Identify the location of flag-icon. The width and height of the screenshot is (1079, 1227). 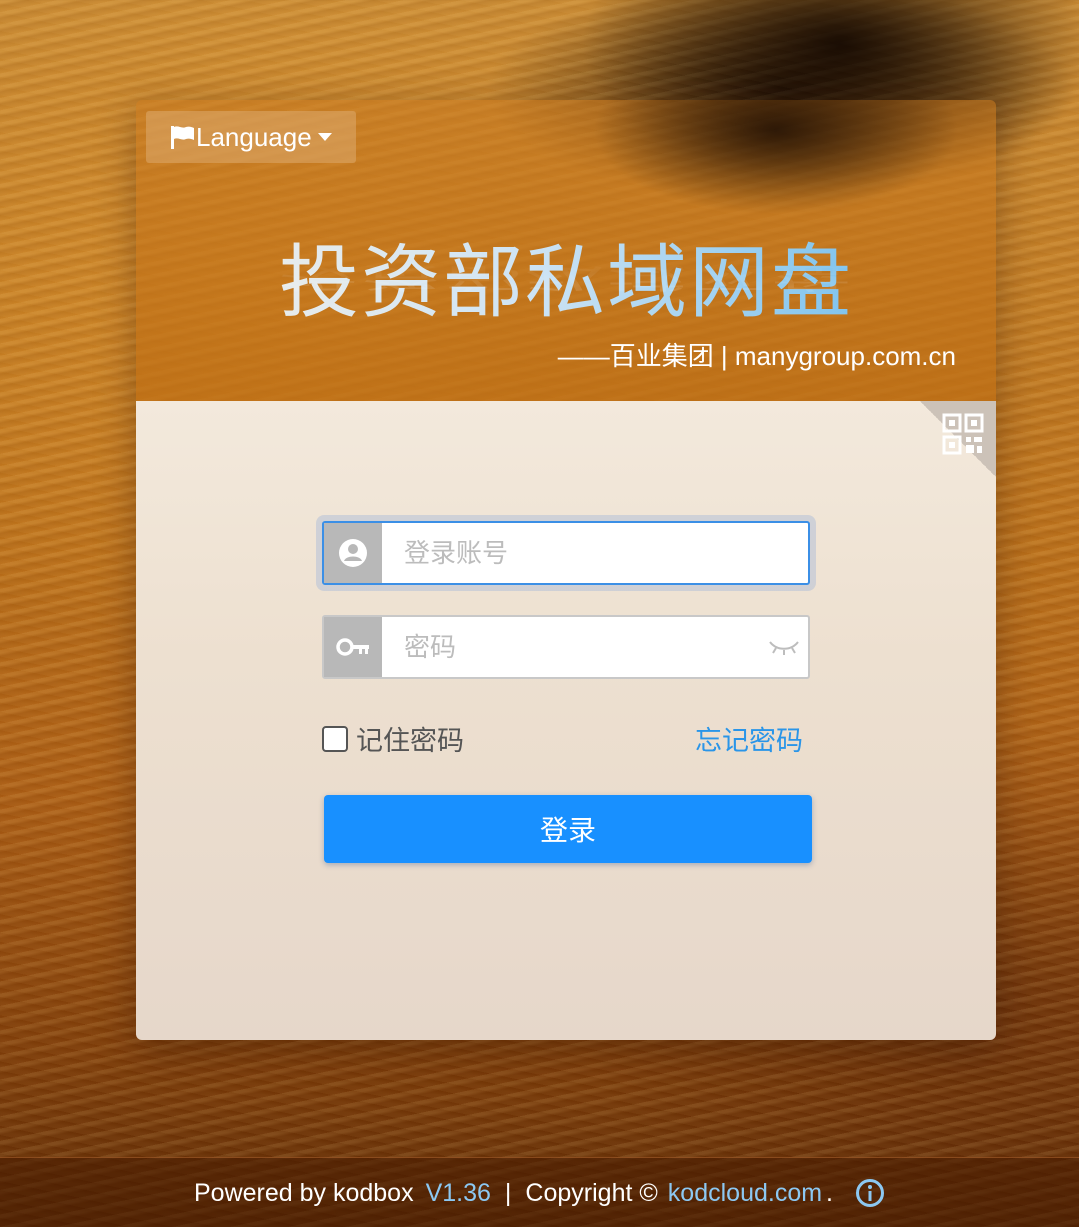
(182, 137).